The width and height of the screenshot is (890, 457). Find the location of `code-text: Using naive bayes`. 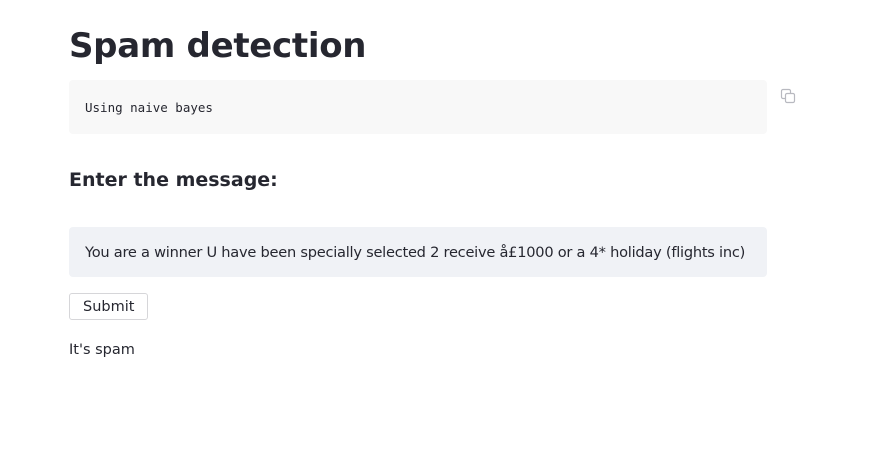

code-text: Using naive bayes is located at coordinates (149, 107).